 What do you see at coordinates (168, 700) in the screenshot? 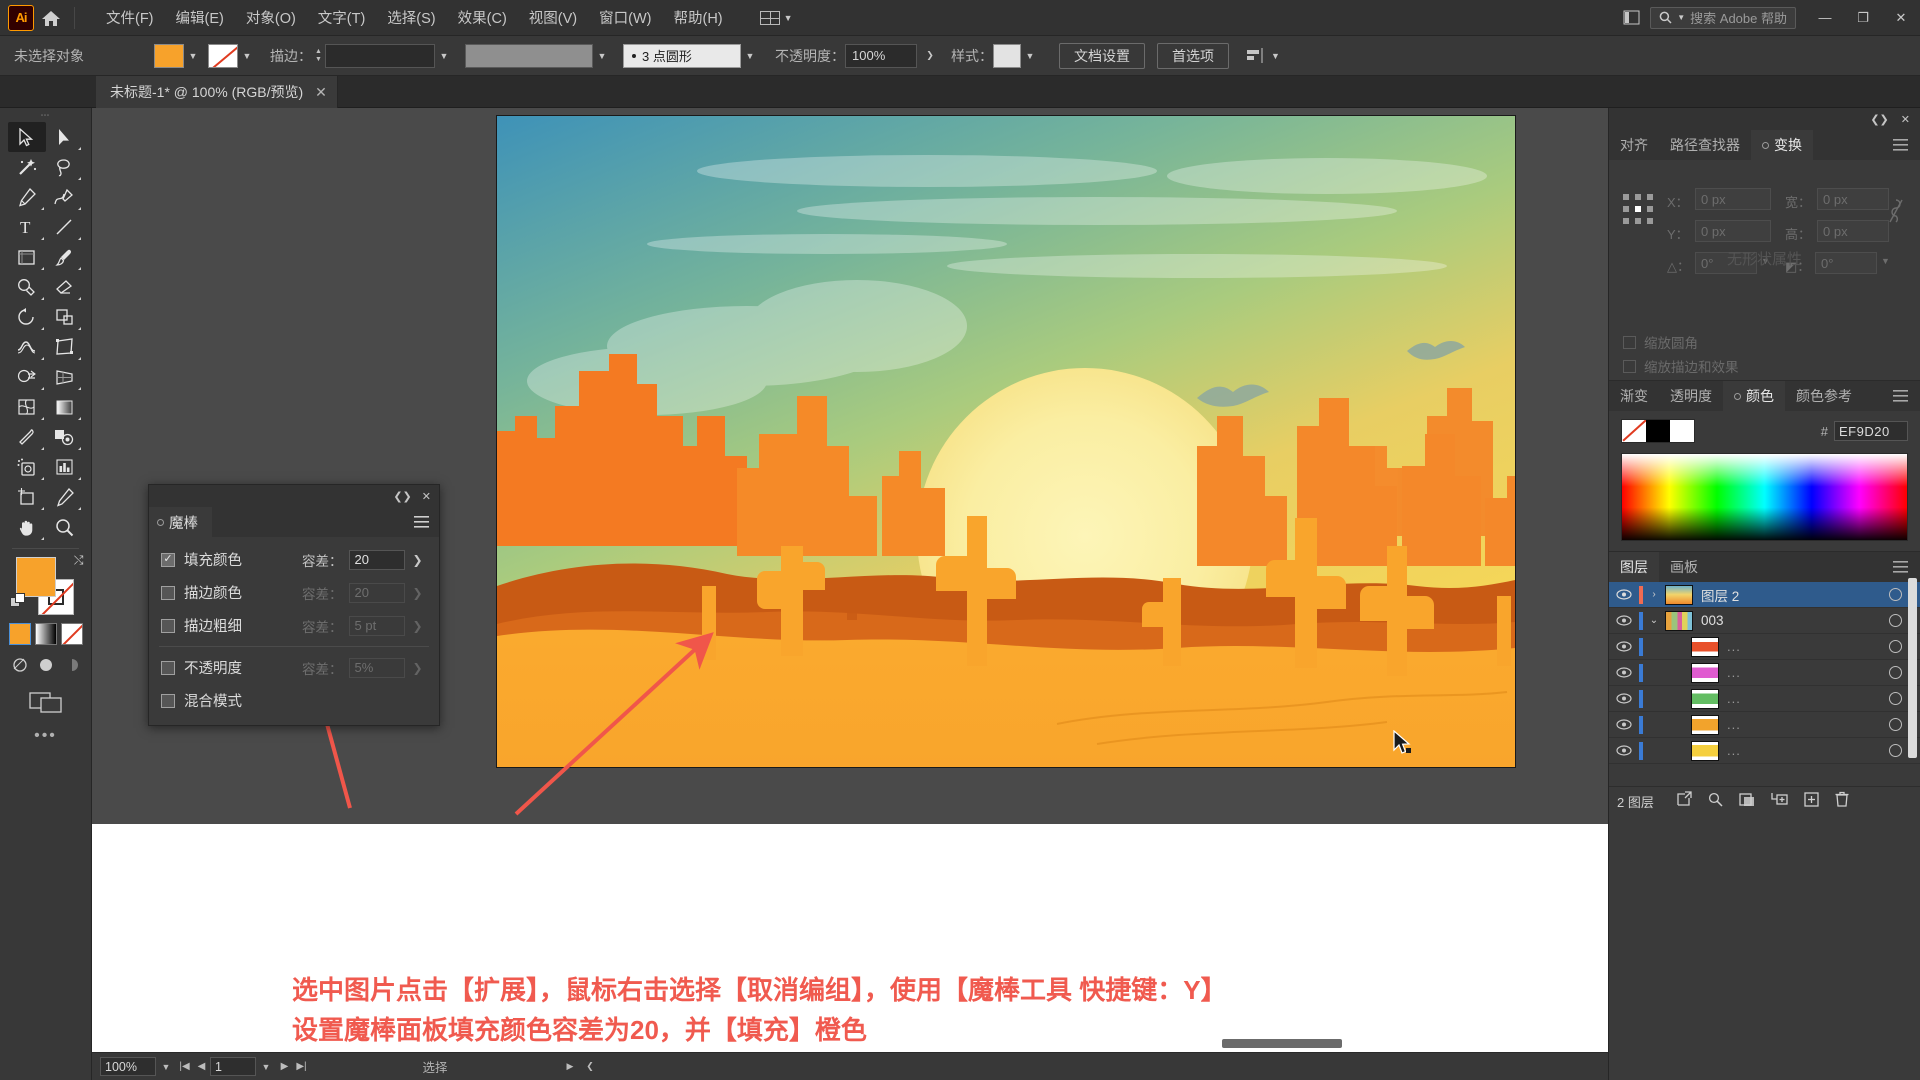
I see `blend-mode-checkbox` at bounding box center [168, 700].